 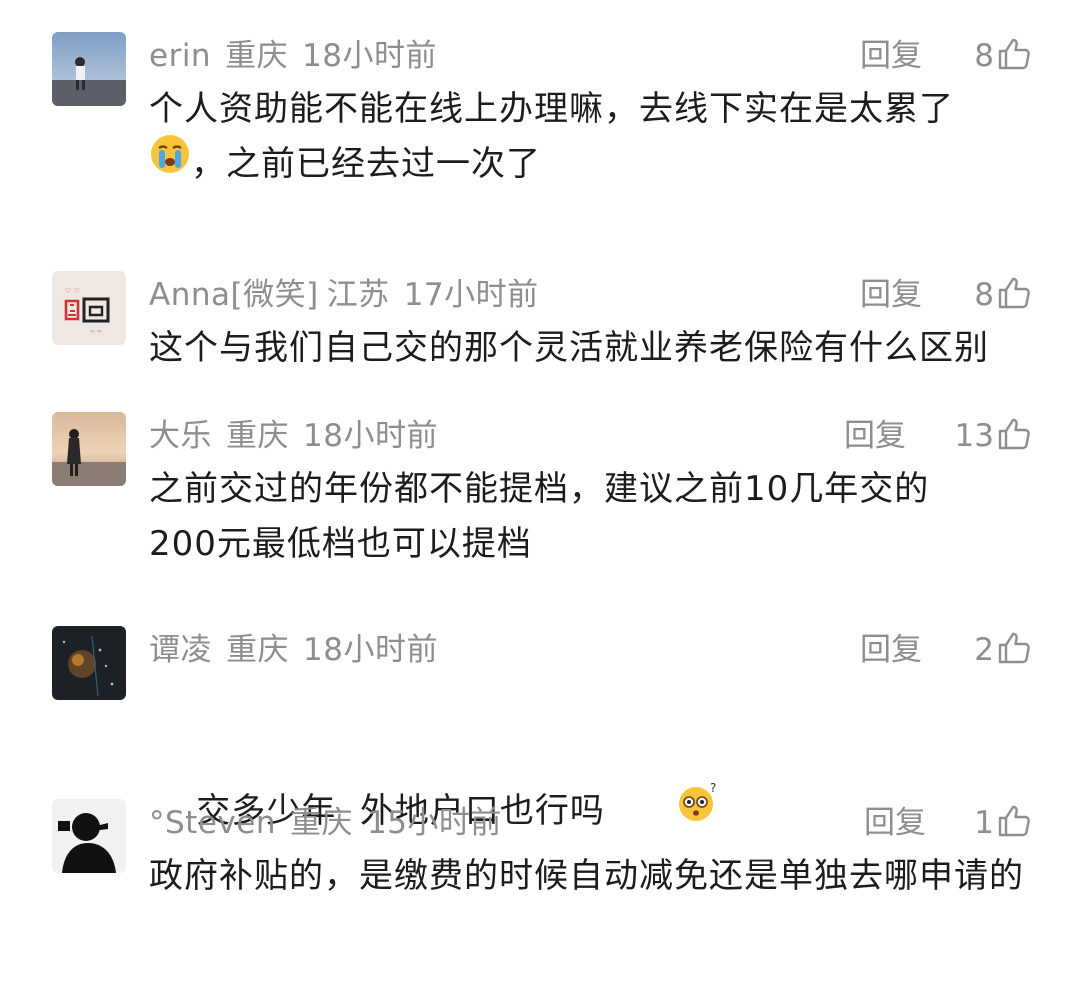 I want to click on comment-meta: °Steven 重庆 15小时前, so click(x=332, y=823).